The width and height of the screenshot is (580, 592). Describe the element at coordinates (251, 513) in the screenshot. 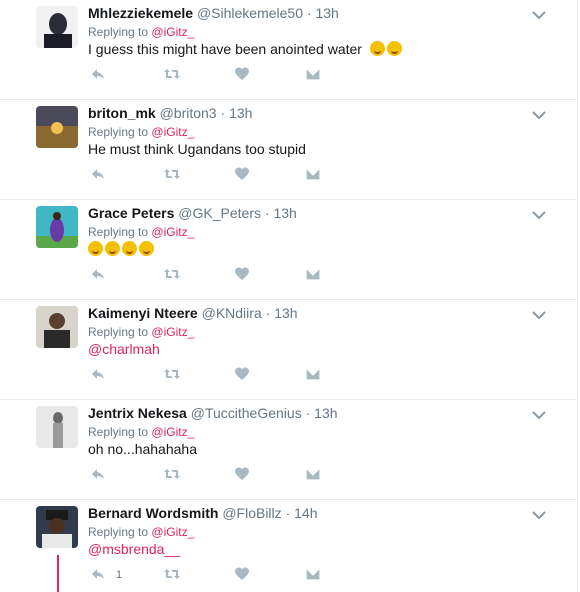

I see `user-handle: @FloBillz` at that location.